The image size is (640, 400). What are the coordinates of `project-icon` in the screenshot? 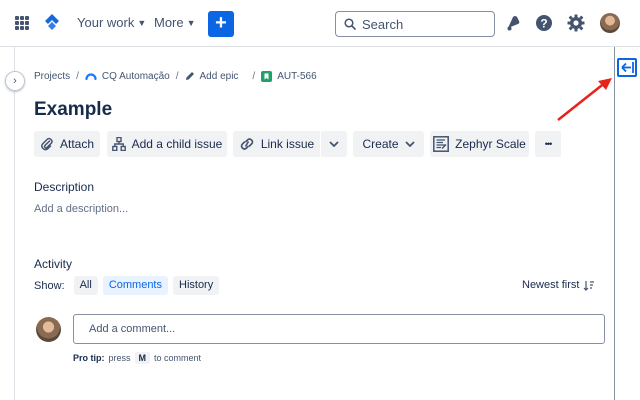 It's located at (91, 77).